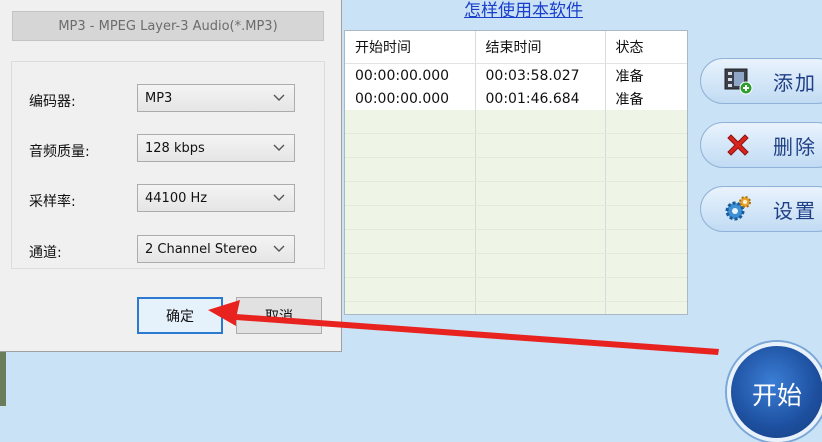 The height and width of the screenshot is (442, 822). I want to click on channel-label: 通道:, so click(45, 253).